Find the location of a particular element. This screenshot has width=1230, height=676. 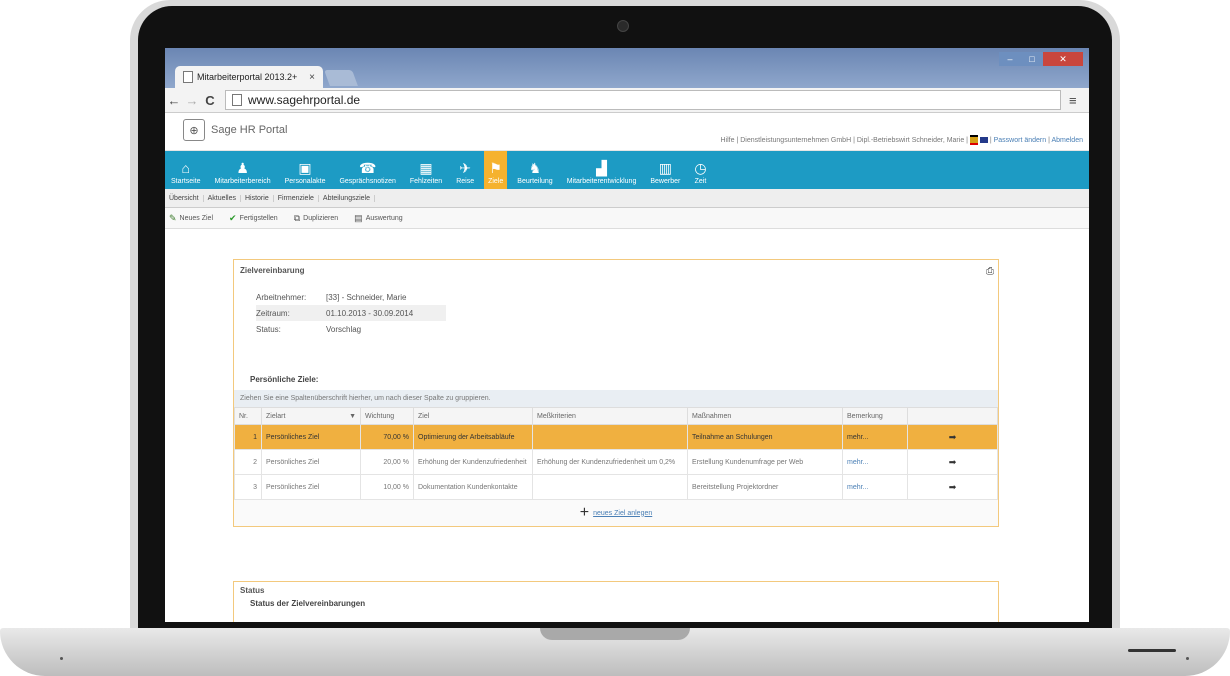

nav-item-reise: ✈ Reise is located at coordinates (465, 170).